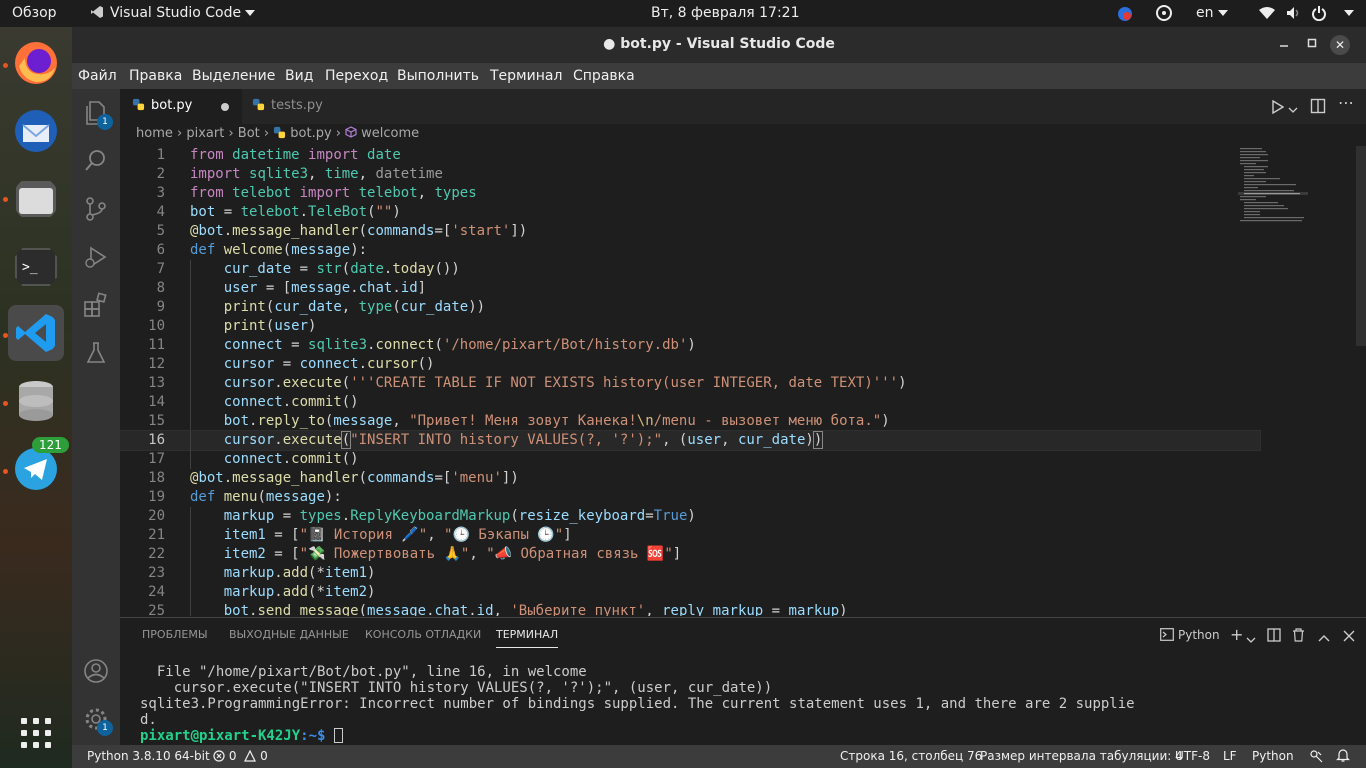 This screenshot has width=1366, height=768. Describe the element at coordinates (308, 288) in the screenshot. I see `code-line: user = [message.chat.id]` at that location.